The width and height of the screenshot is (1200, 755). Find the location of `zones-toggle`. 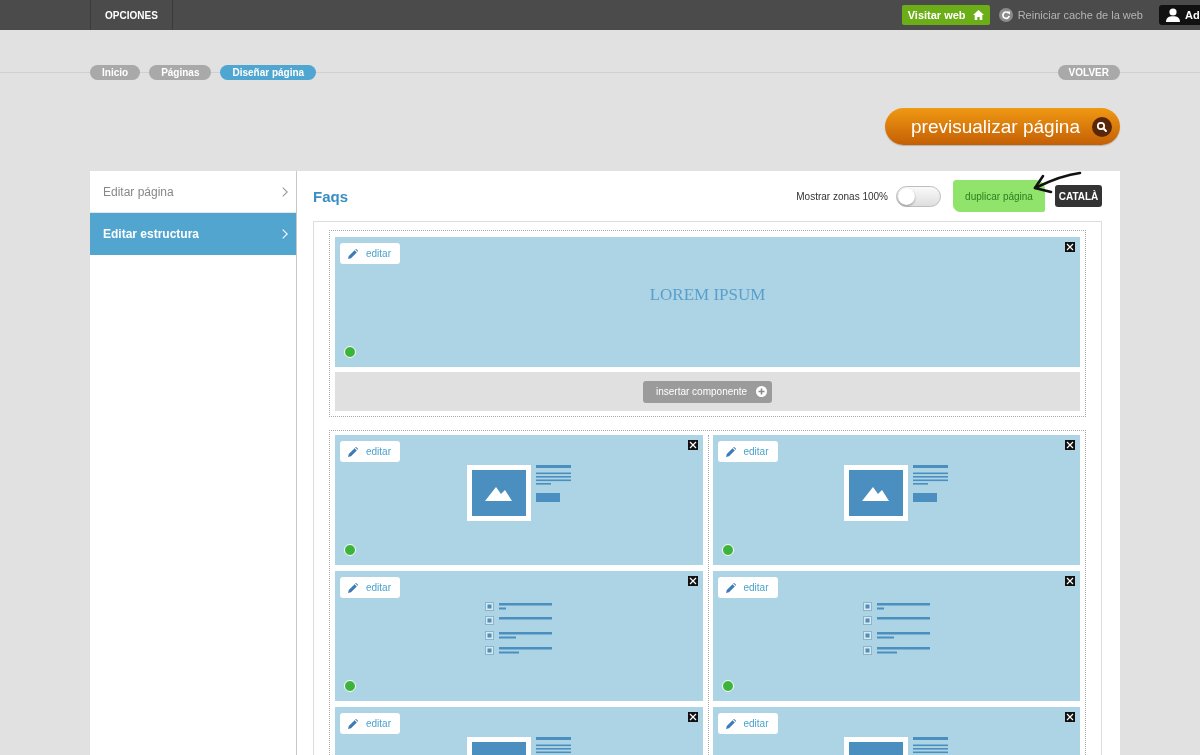

zones-toggle is located at coordinates (918, 196).